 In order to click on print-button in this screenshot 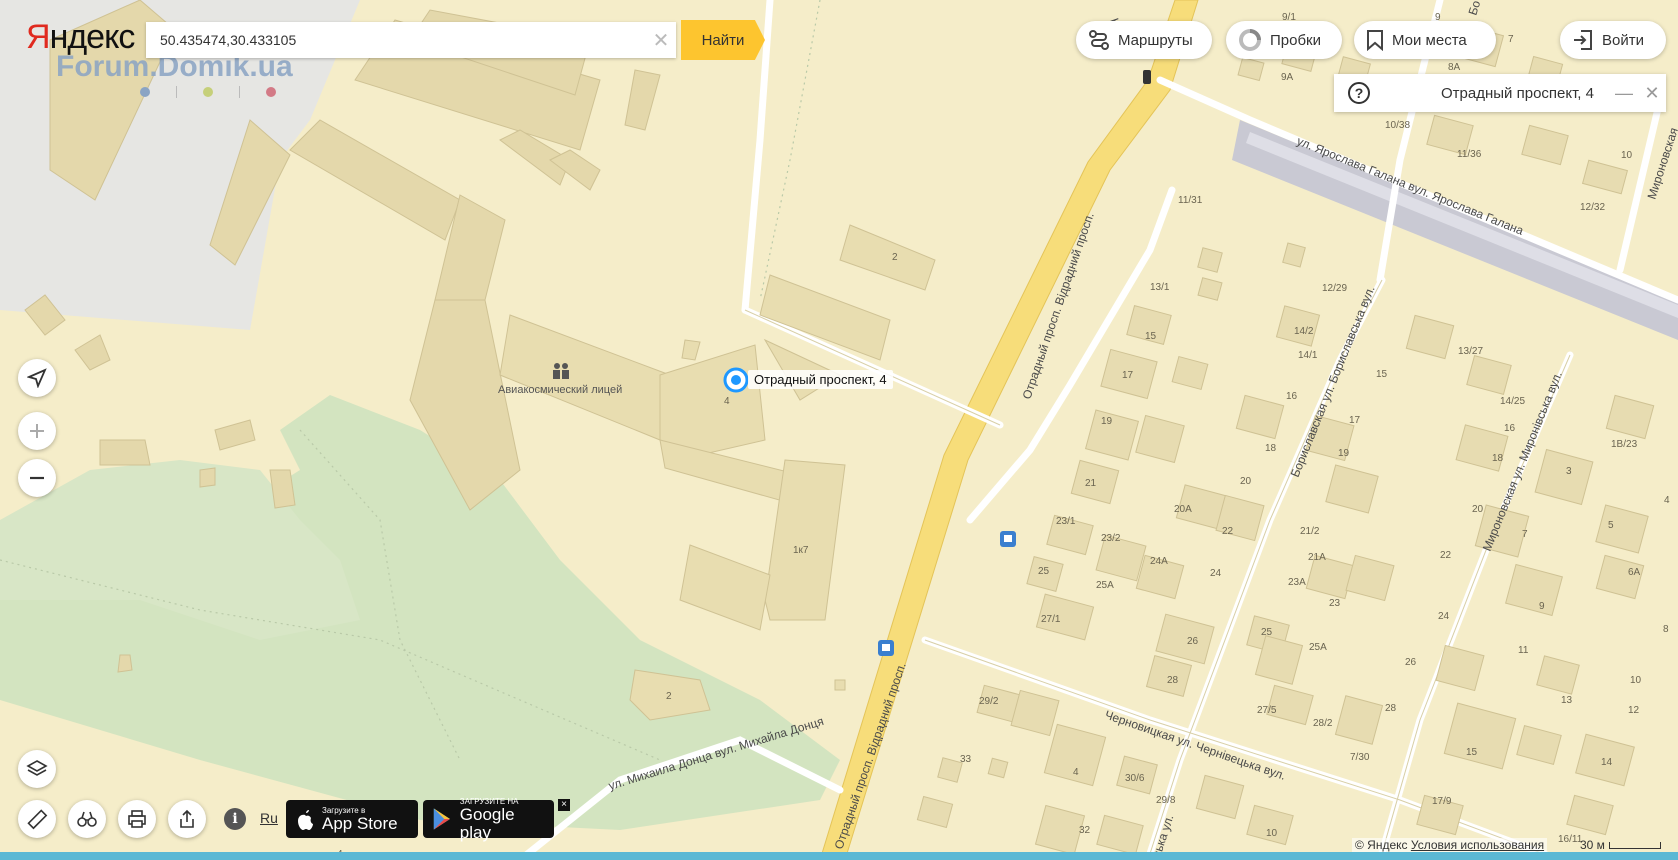, I will do `click(137, 819)`.